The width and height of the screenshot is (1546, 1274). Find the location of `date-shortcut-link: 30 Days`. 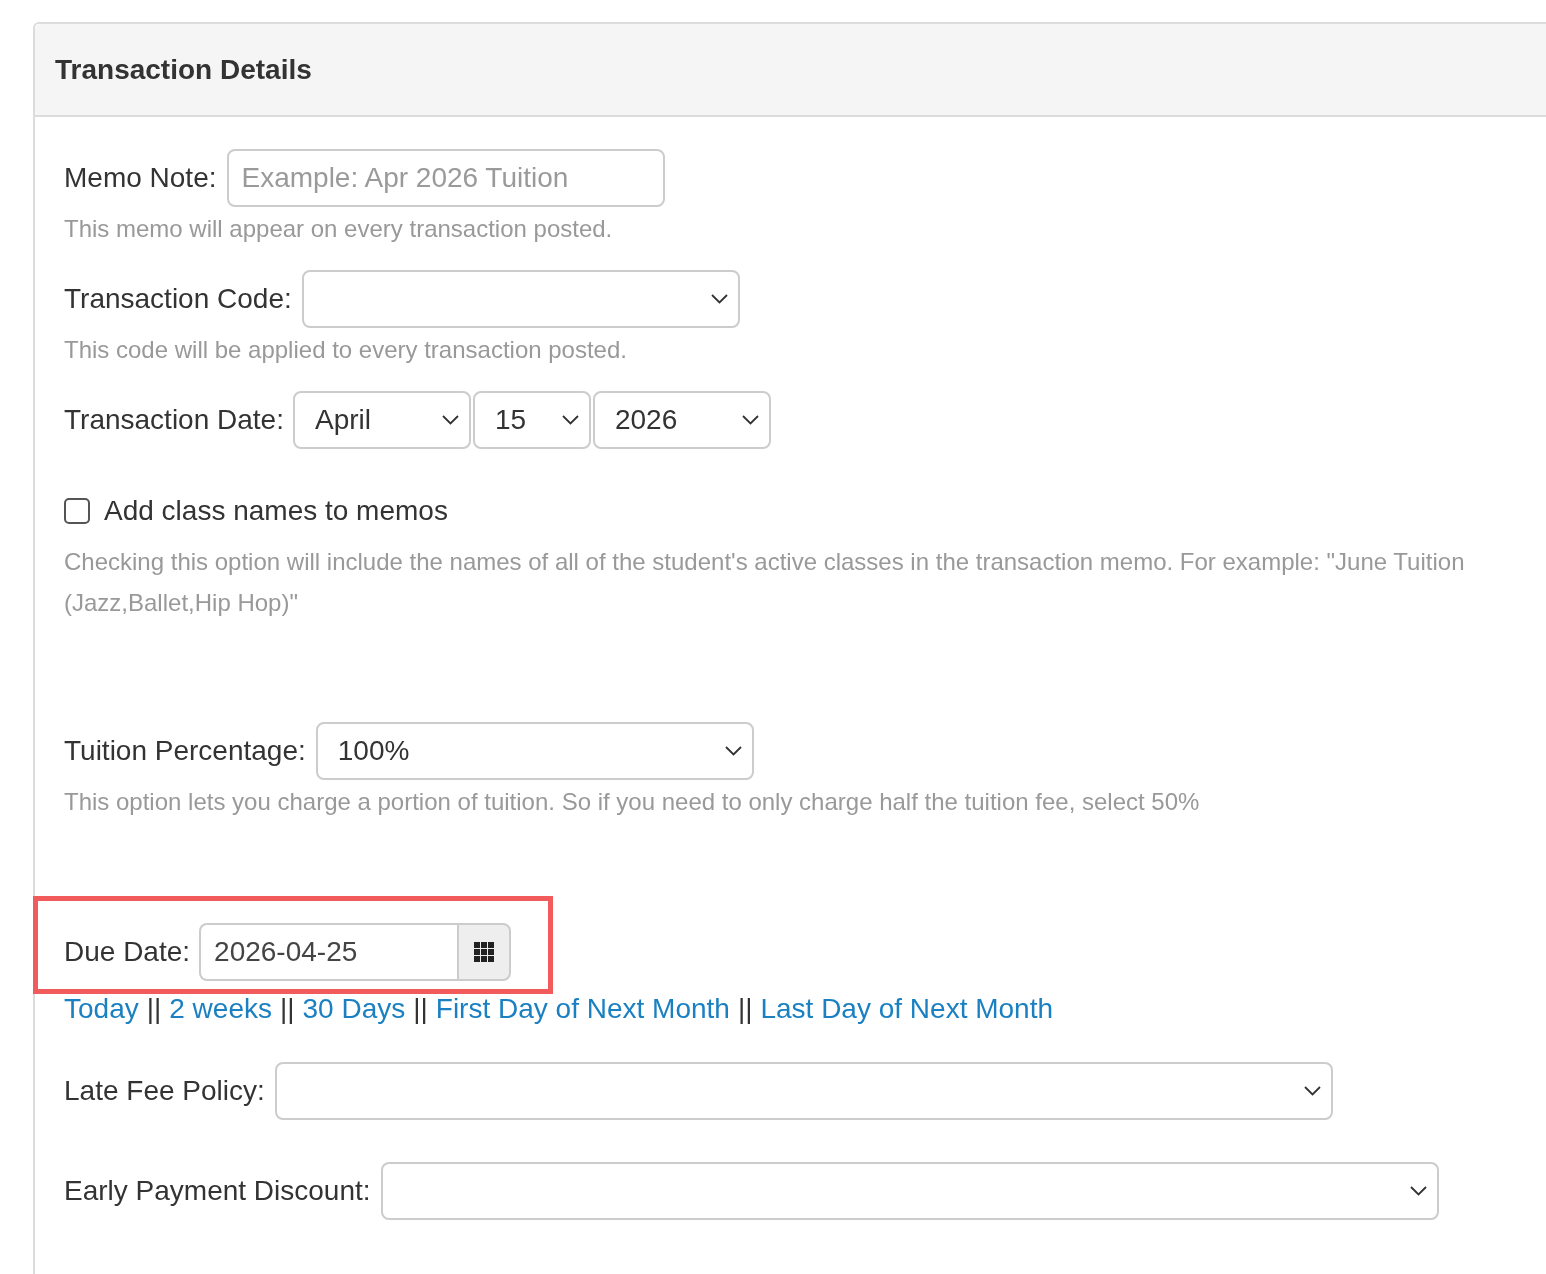

date-shortcut-link: 30 Days is located at coordinates (354, 1009).